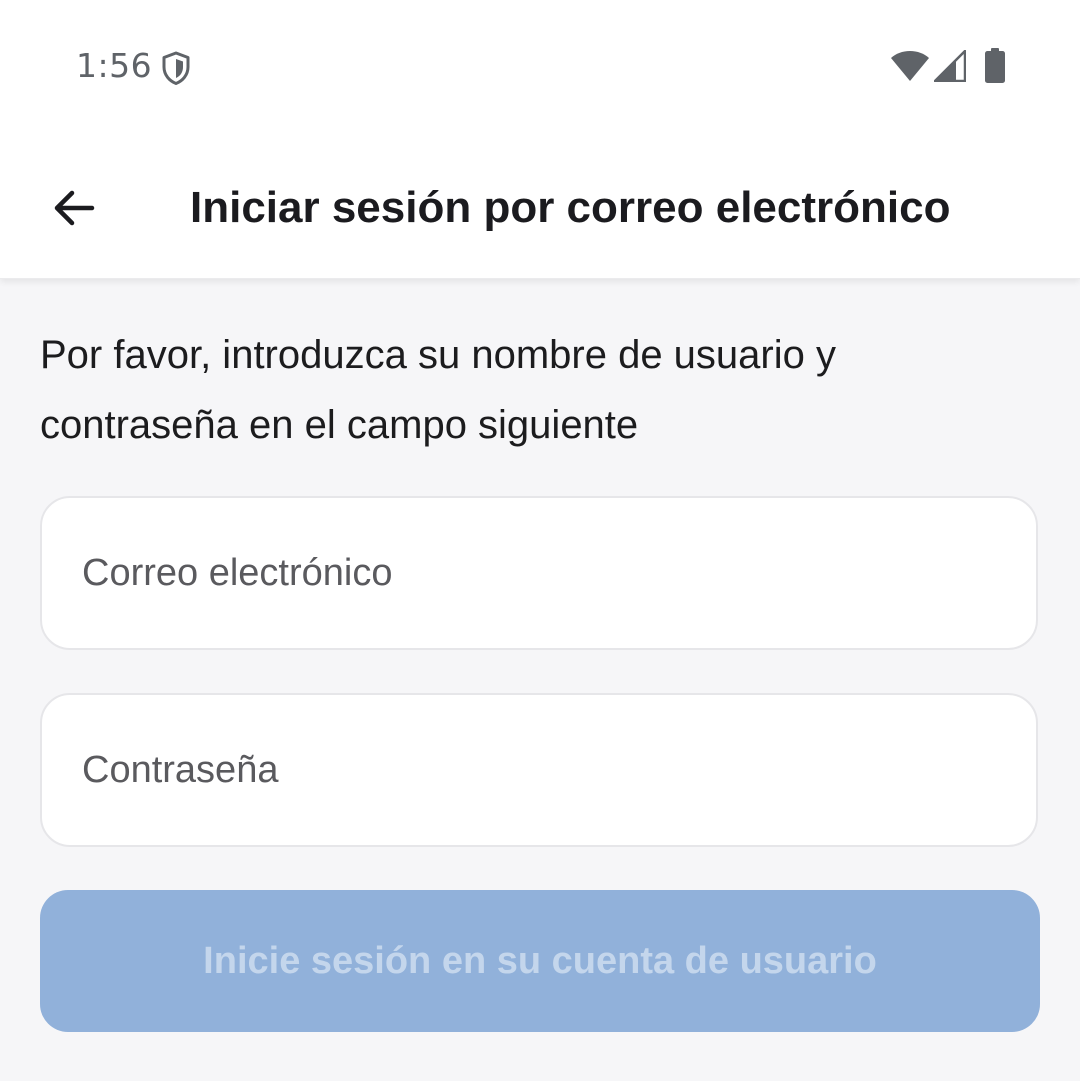 The image size is (1080, 1081). Describe the element at coordinates (995, 65) in the screenshot. I see `battery-icon` at that location.